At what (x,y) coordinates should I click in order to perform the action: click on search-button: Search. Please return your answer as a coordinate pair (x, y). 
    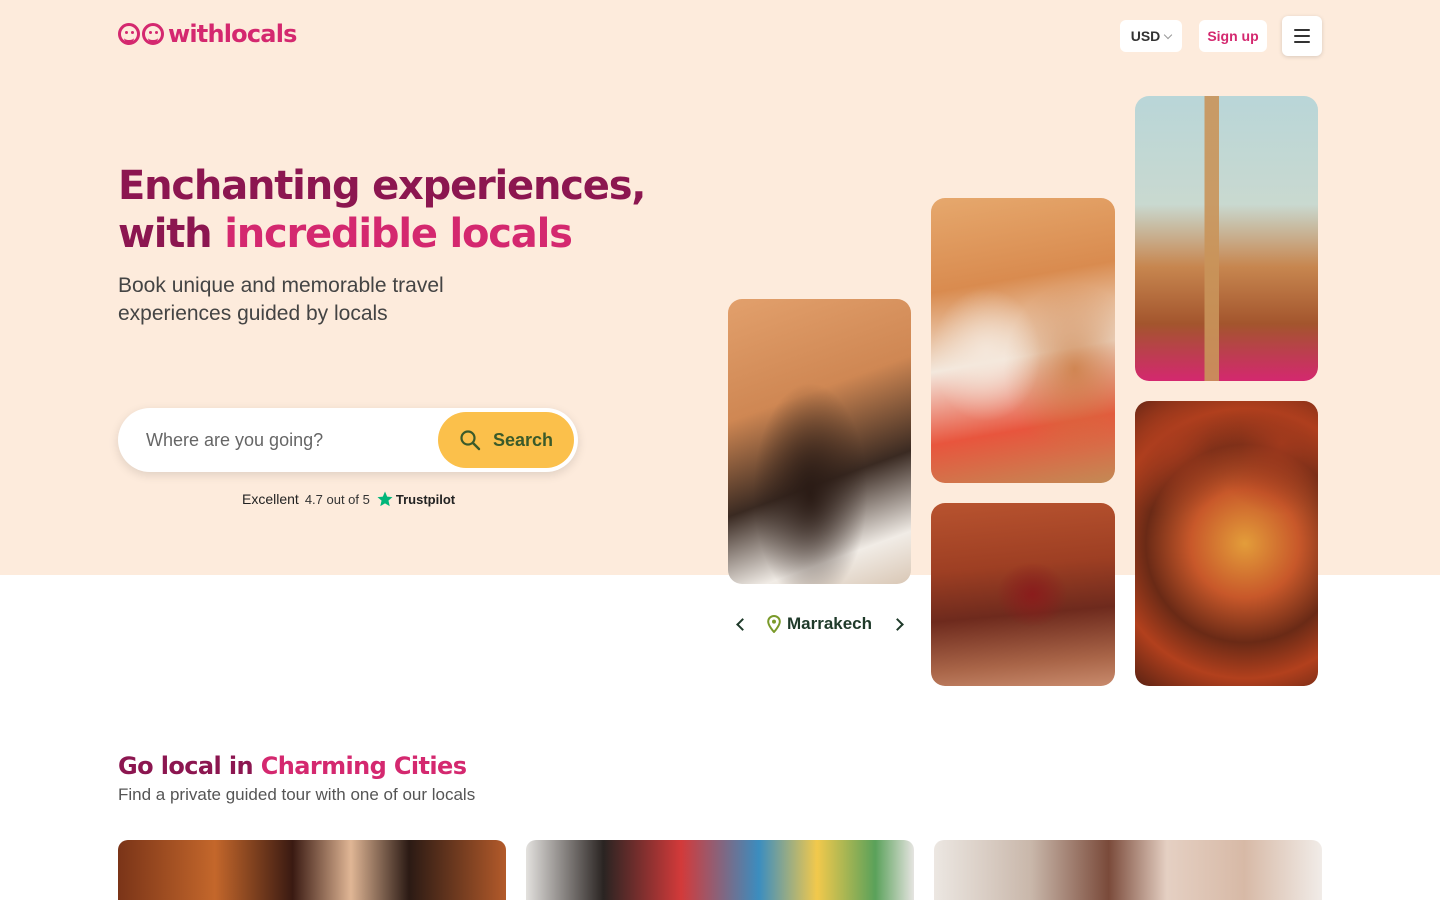
    Looking at the image, I should click on (506, 440).